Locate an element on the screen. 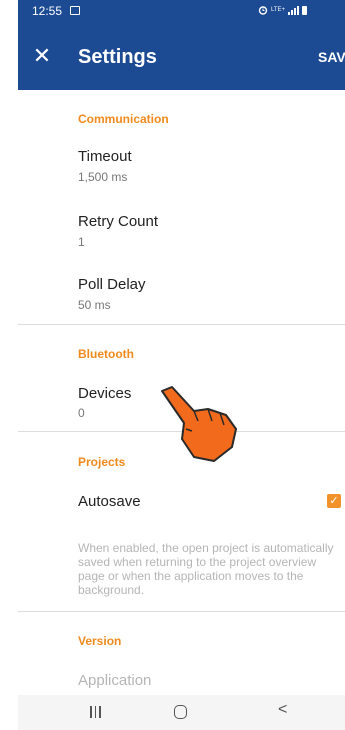 This screenshot has height=730, width=345. navigation-bar: < is located at coordinates (181, 712).